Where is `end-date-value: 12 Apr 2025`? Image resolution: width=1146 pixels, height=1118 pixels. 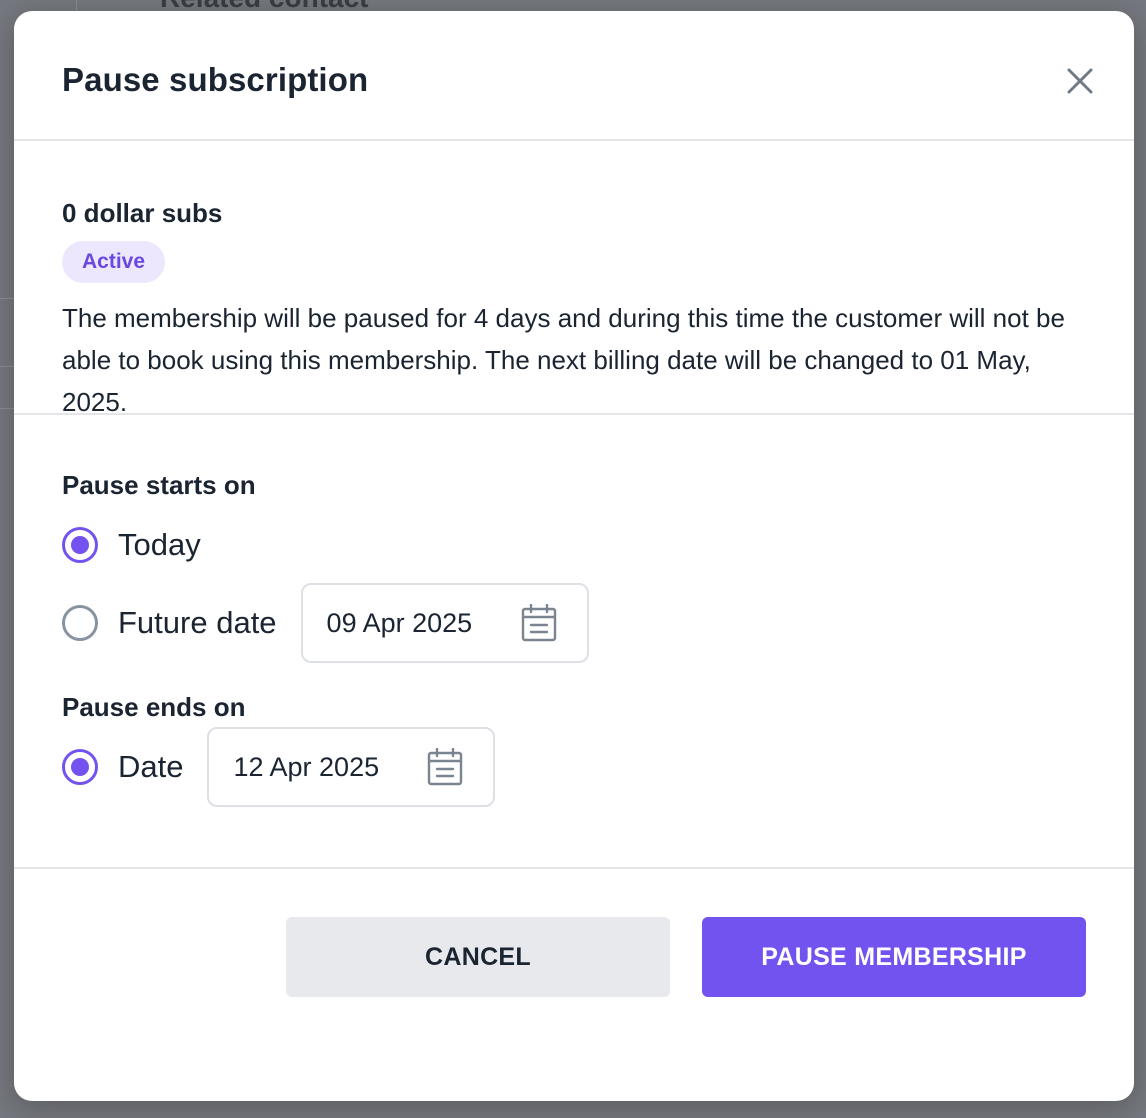 end-date-value: 12 Apr 2025 is located at coordinates (306, 766).